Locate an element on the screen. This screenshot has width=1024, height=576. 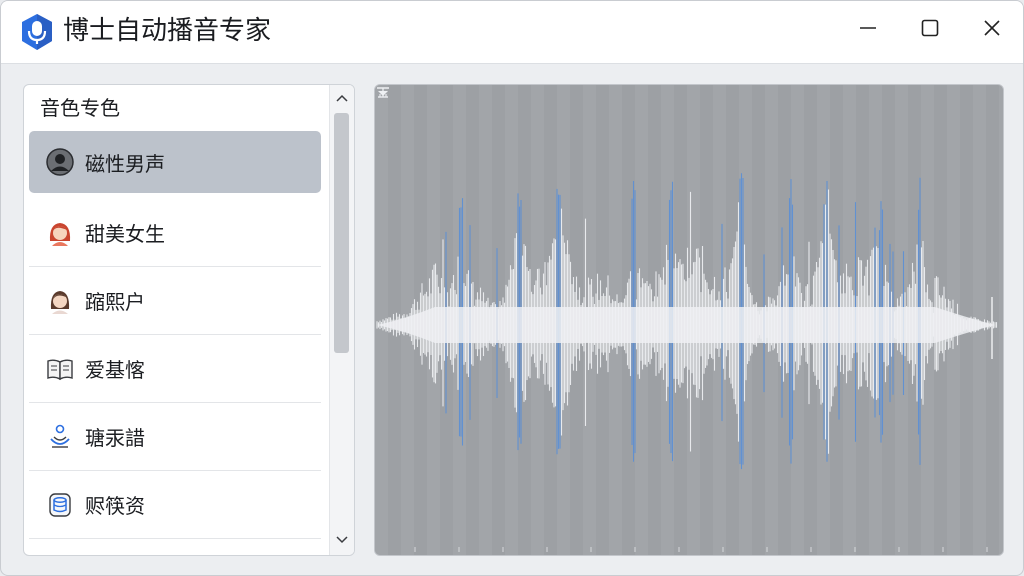
meditation-icon is located at coordinates (60, 437).